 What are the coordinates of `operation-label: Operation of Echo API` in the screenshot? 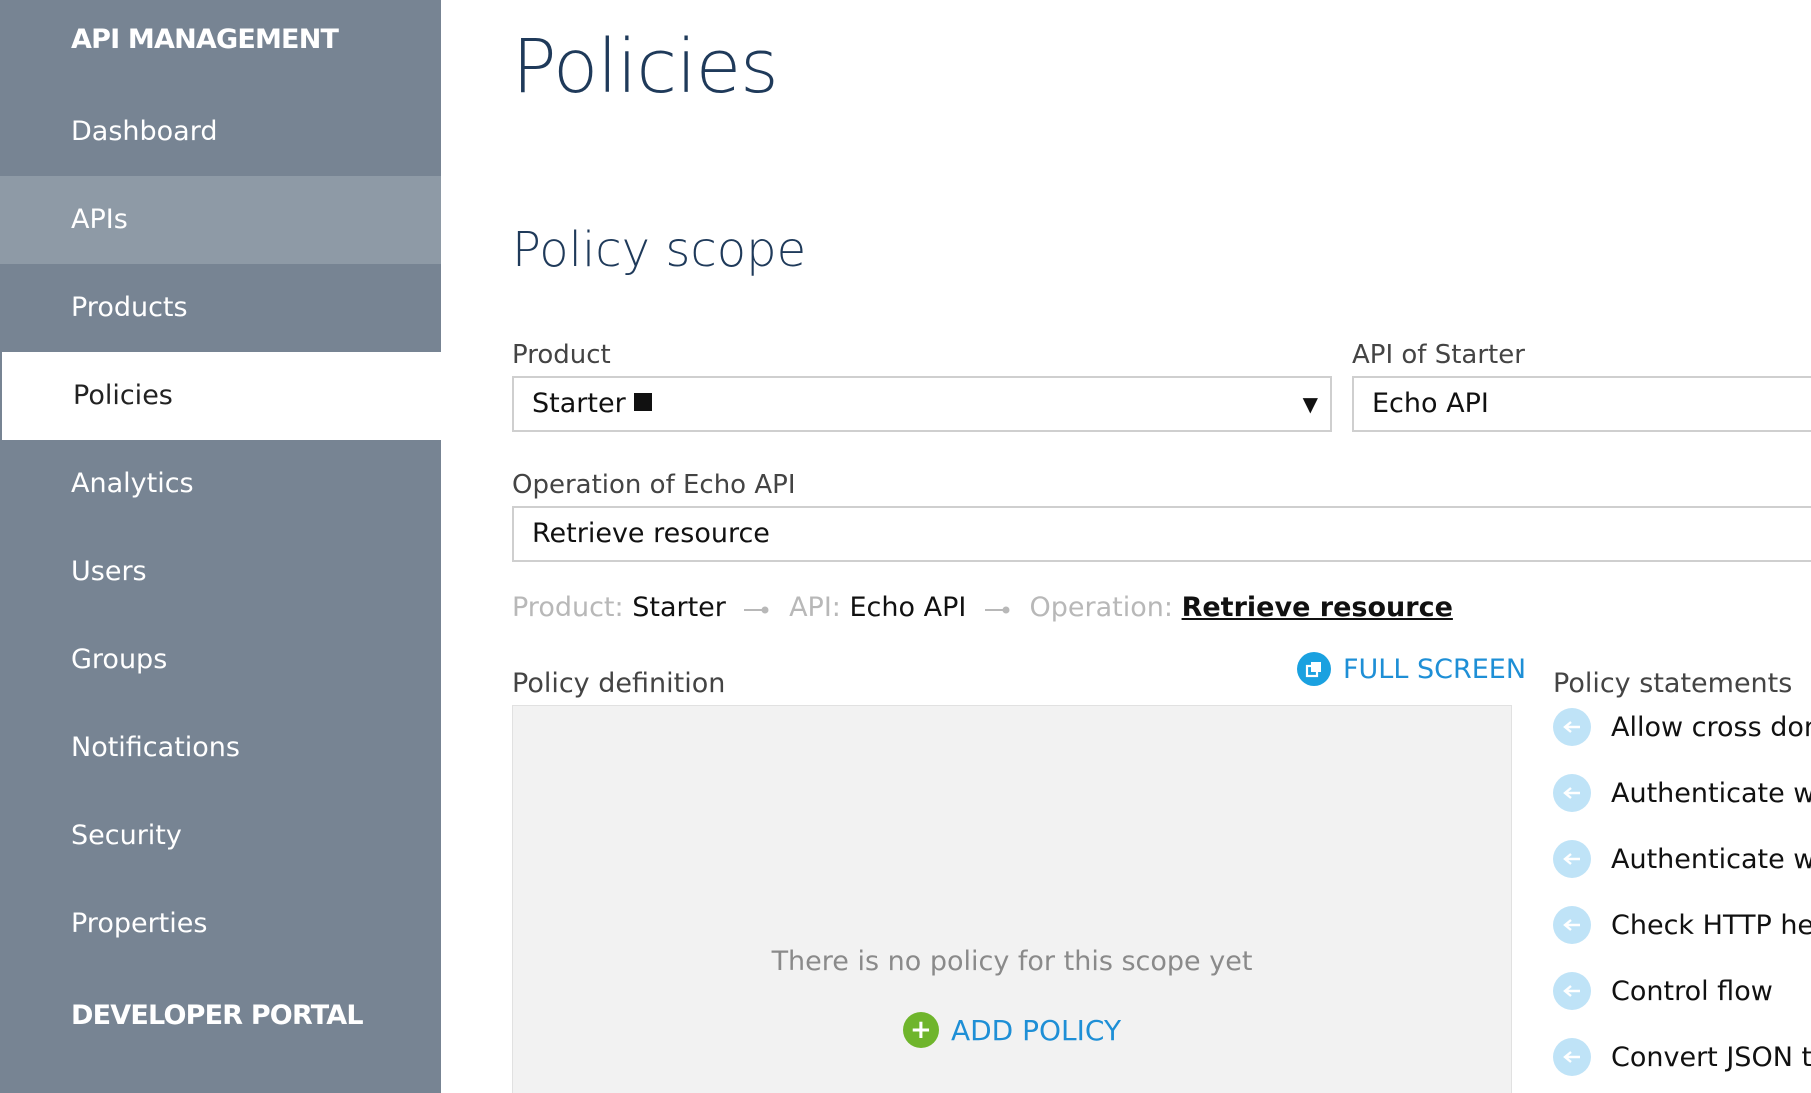 It's located at (654, 485).